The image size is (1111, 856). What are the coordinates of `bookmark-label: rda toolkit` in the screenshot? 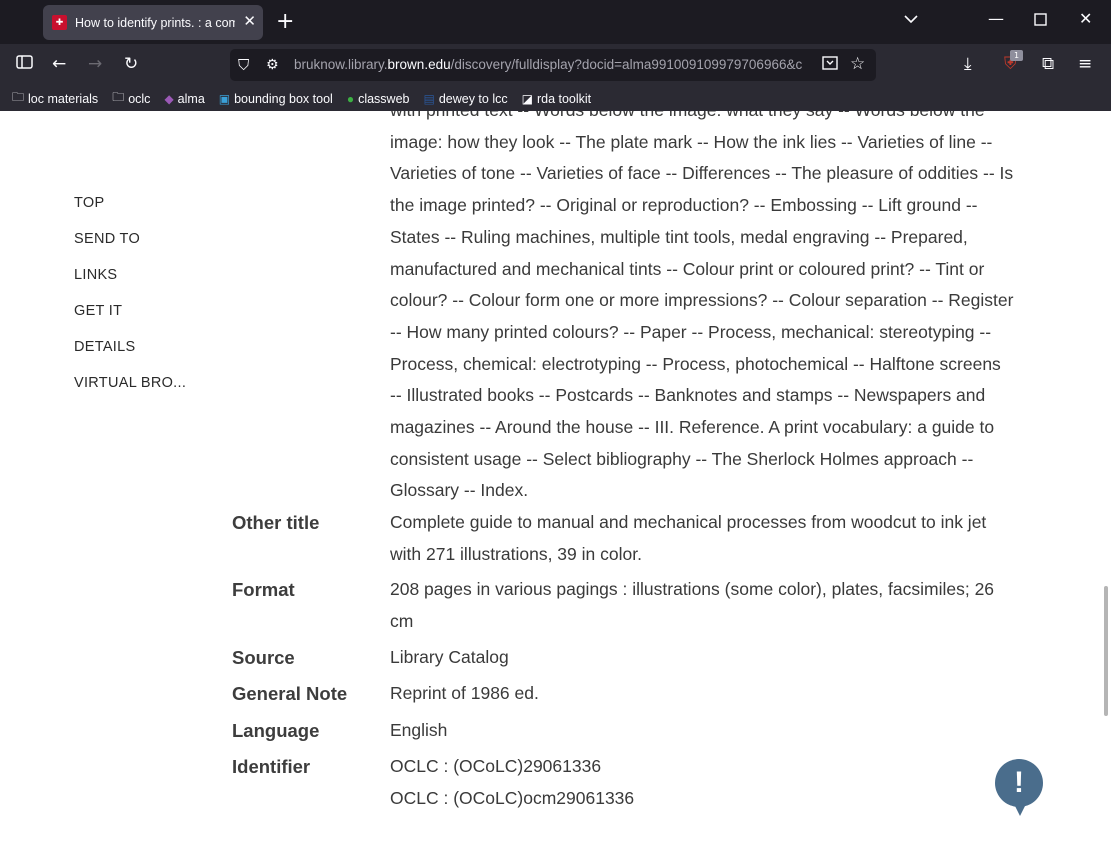 It's located at (564, 98).